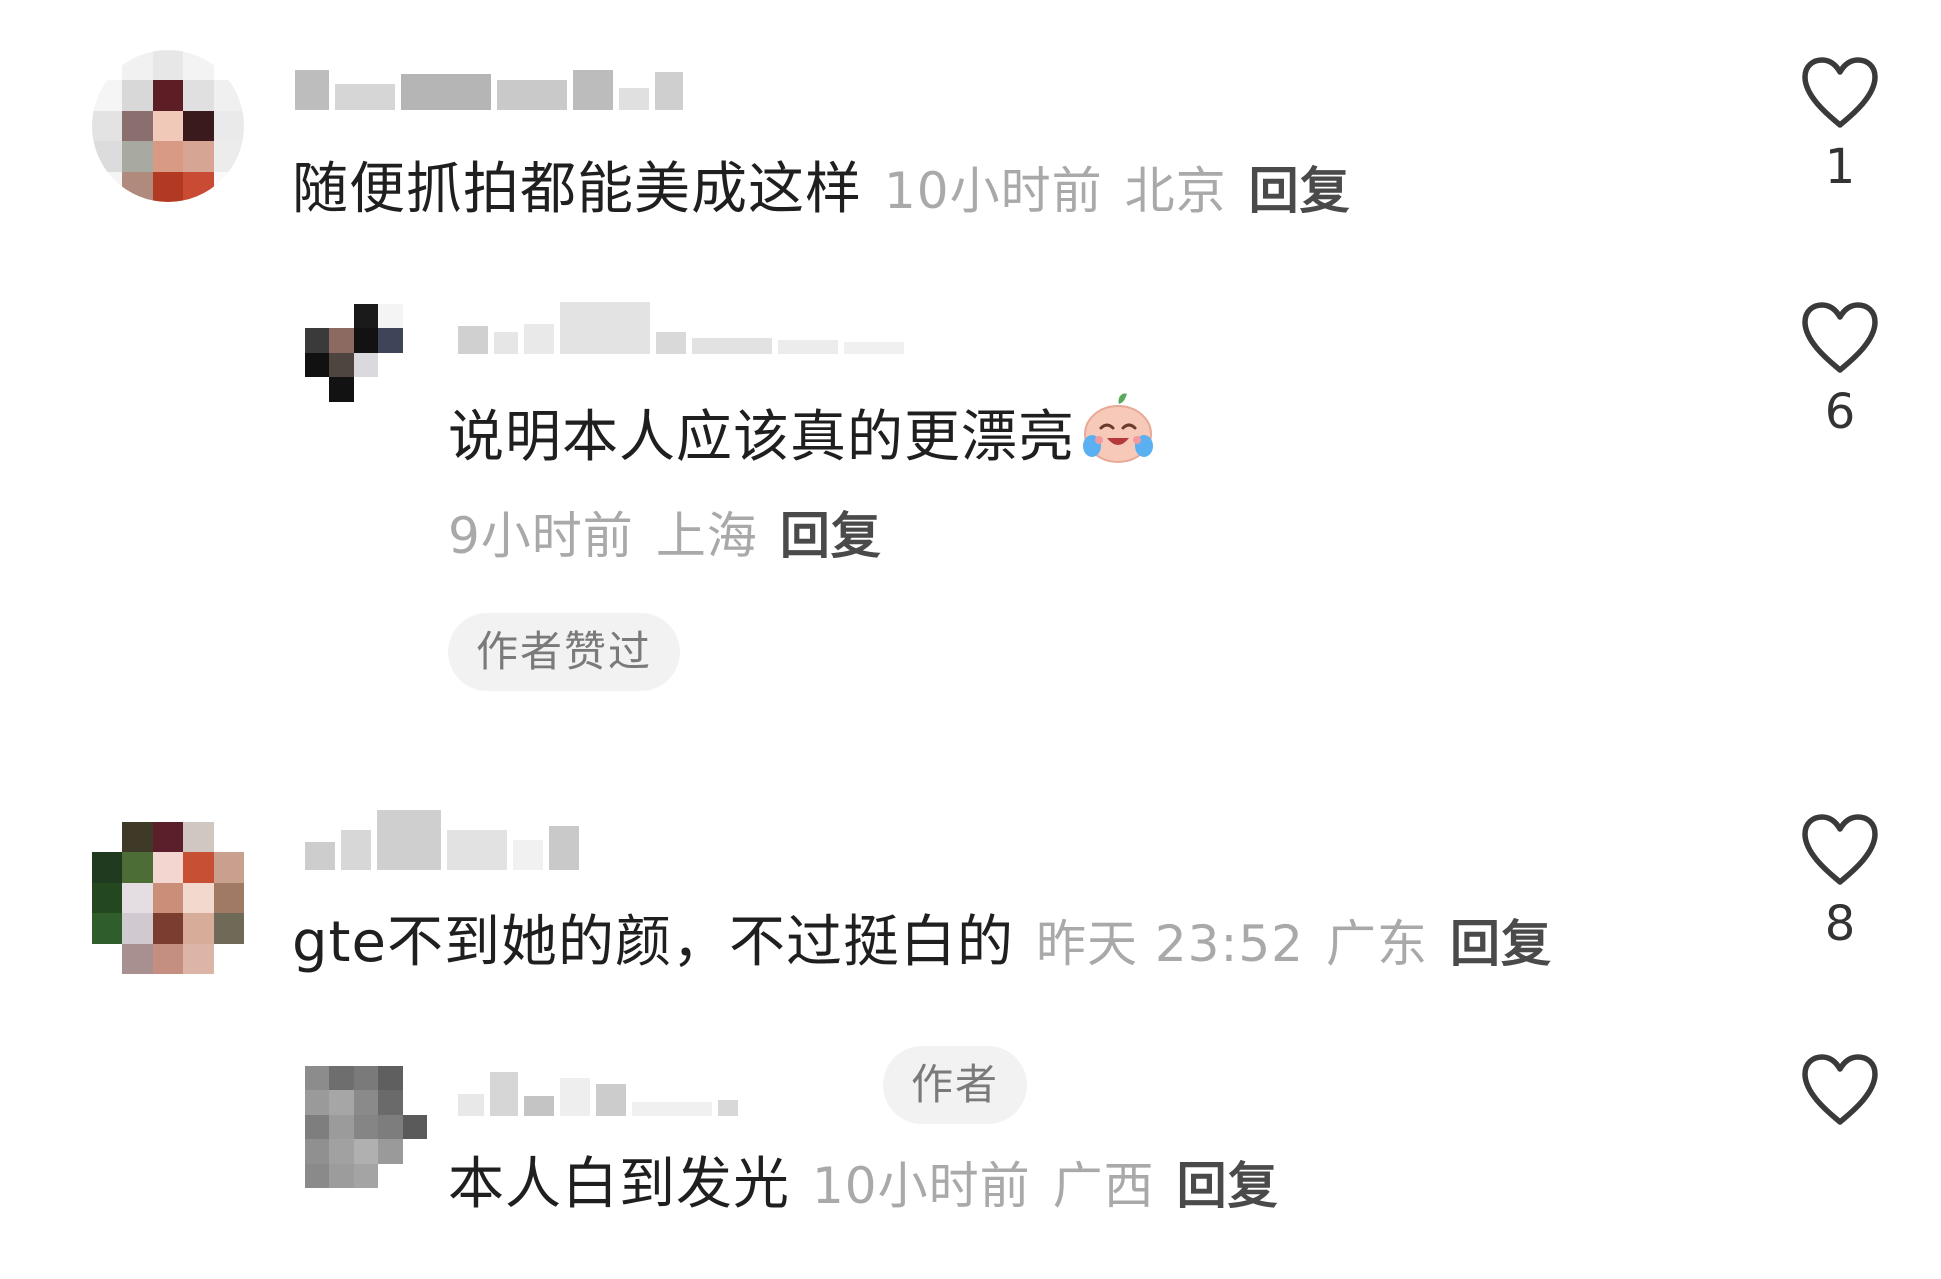 This screenshot has width=1941, height=1279. Describe the element at coordinates (1840, 167) in the screenshot. I see `like-count: 1` at that location.